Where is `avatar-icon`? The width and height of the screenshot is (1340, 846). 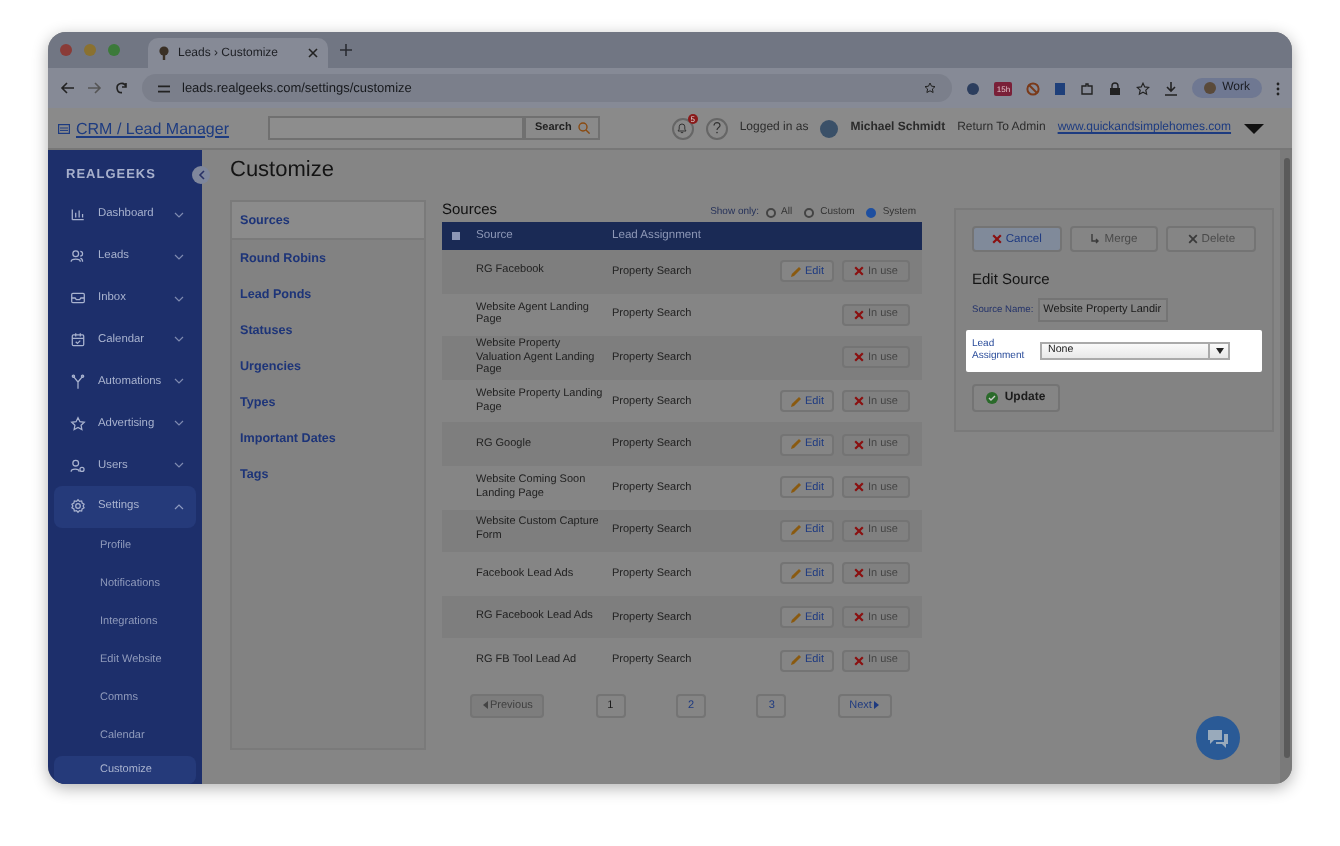
avatar-icon is located at coordinates (1210, 88).